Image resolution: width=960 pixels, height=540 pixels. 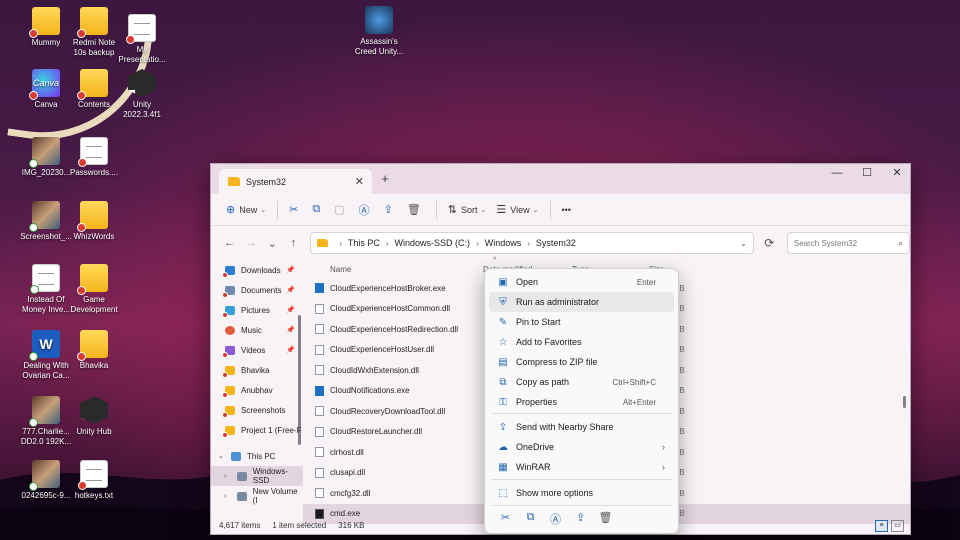 I want to click on close-button: ✕, so click(x=896, y=174).